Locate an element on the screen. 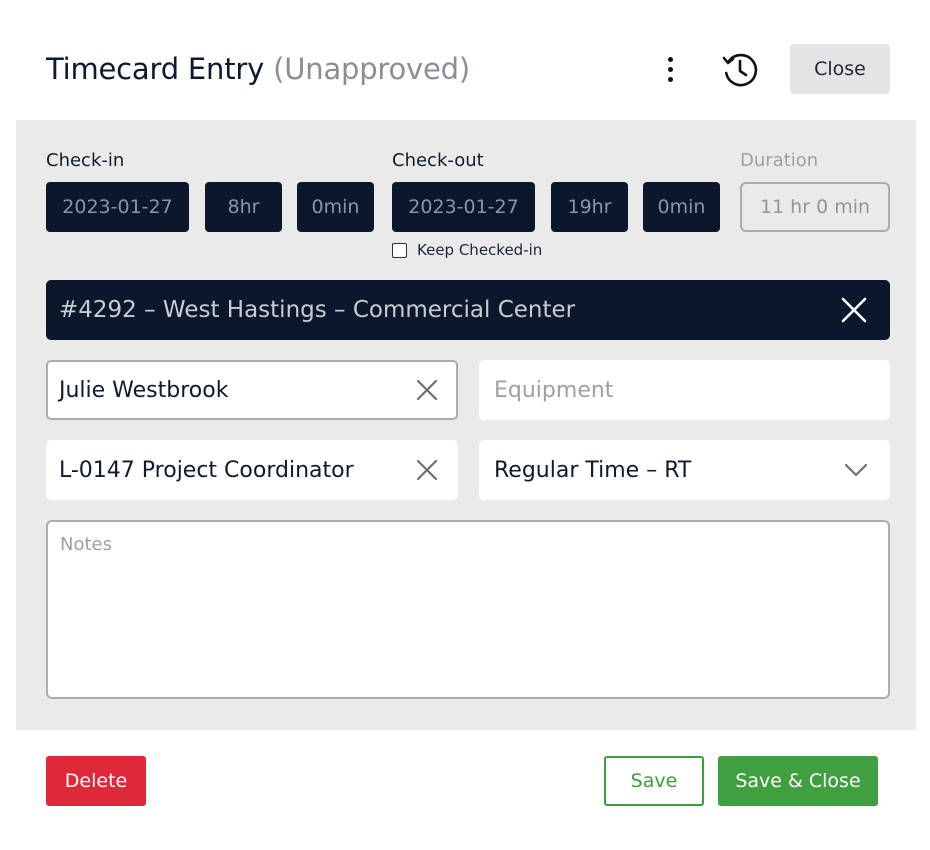 This screenshot has width=930, height=850. more-options-icon is located at coordinates (670, 69).